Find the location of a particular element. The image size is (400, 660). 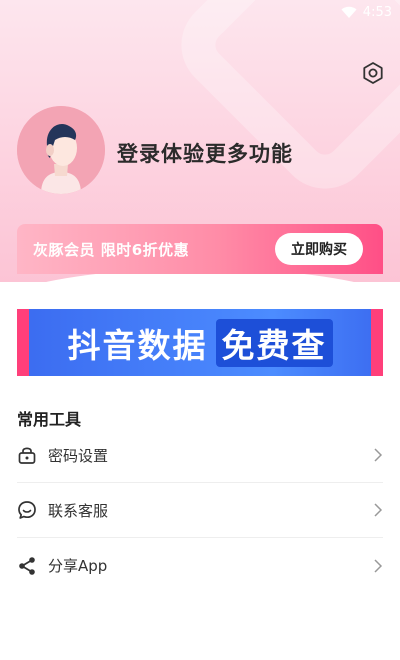

vip-promo-text: 灰豚会员 限时6折优惠 is located at coordinates (111, 249).